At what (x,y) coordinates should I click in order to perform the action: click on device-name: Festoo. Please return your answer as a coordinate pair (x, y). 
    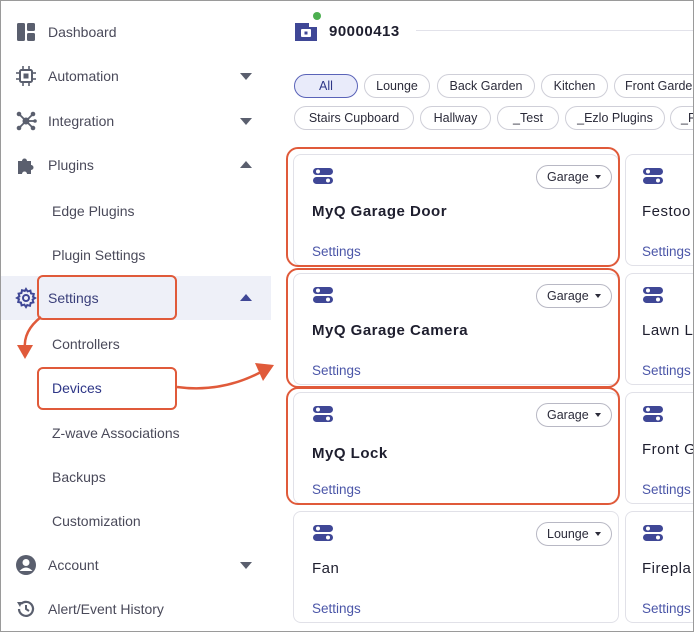
    Looking at the image, I should click on (666, 211).